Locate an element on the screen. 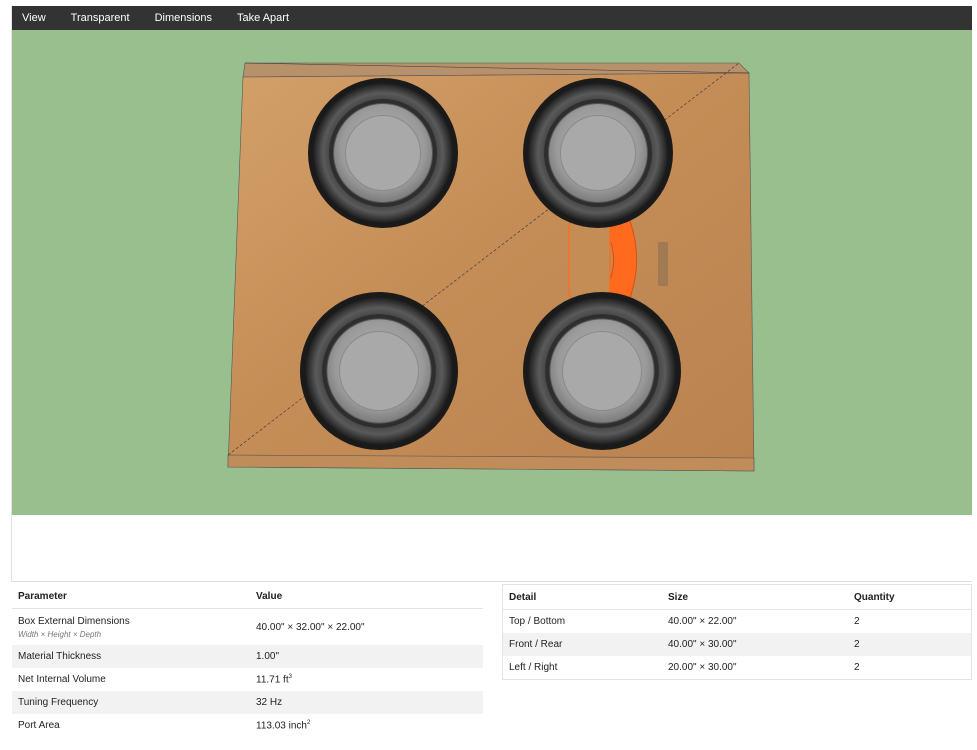 The image size is (977, 750). detail-size: 40.00" × 22.00" is located at coordinates (702, 621).